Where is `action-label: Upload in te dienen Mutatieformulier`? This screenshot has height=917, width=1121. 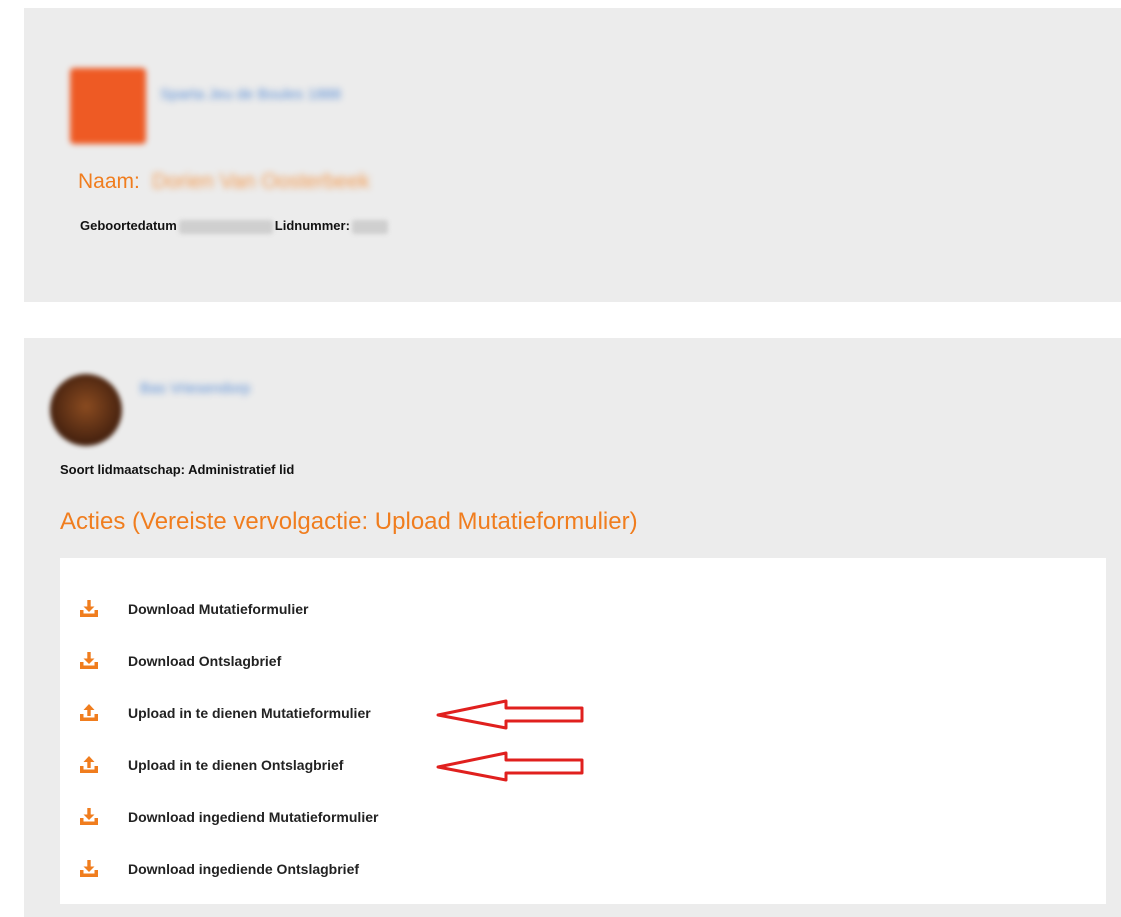 action-label: Upload in te dienen Mutatieformulier is located at coordinates (249, 713).